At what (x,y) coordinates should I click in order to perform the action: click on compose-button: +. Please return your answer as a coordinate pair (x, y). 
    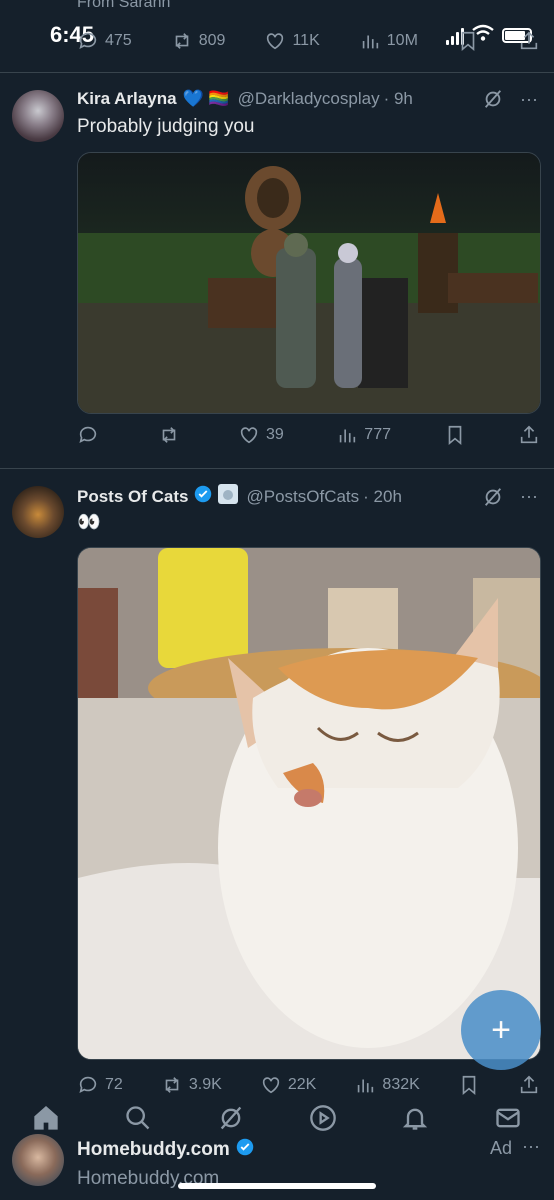
    Looking at the image, I should click on (501, 1030).